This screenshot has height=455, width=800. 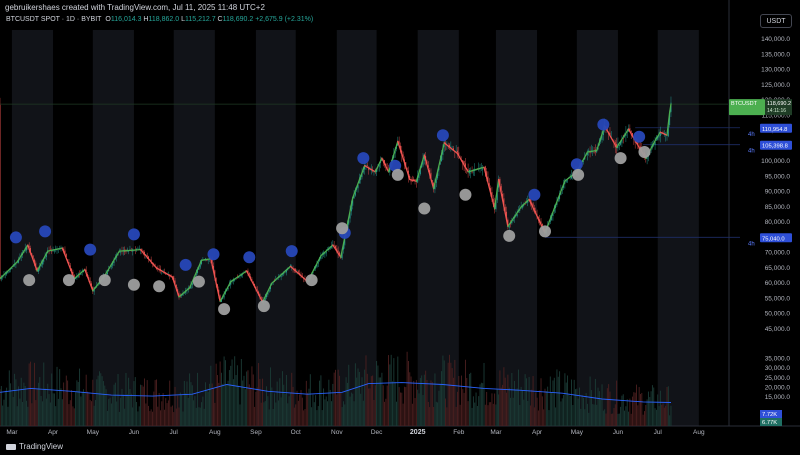 What do you see at coordinates (93, 432) in the screenshot?
I see `x-tick-label: May` at bounding box center [93, 432].